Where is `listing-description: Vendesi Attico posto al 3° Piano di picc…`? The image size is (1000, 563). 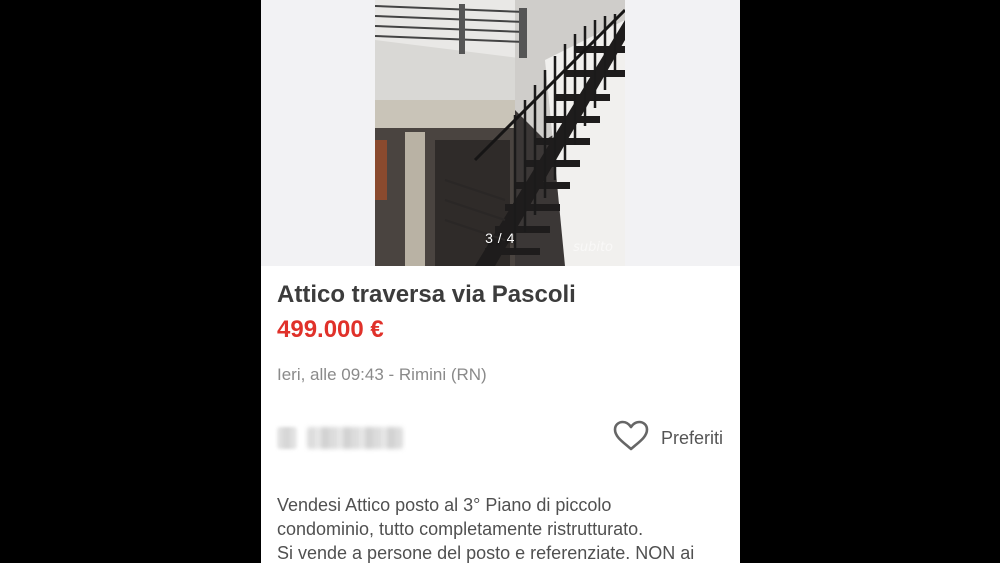 listing-description: Vendesi Attico posto al 3° Piano di picc… is located at coordinates (503, 528).